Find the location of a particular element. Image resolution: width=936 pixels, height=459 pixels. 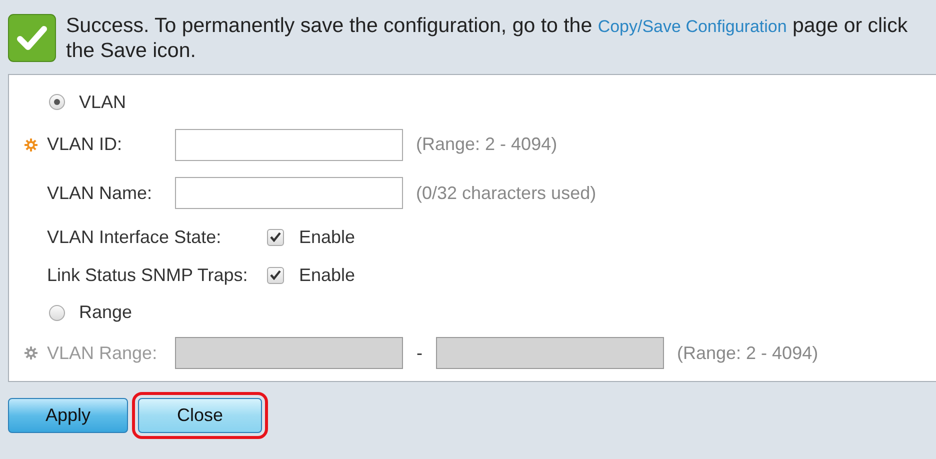

checkbox-label: VLAN Interface State: is located at coordinates (134, 237).